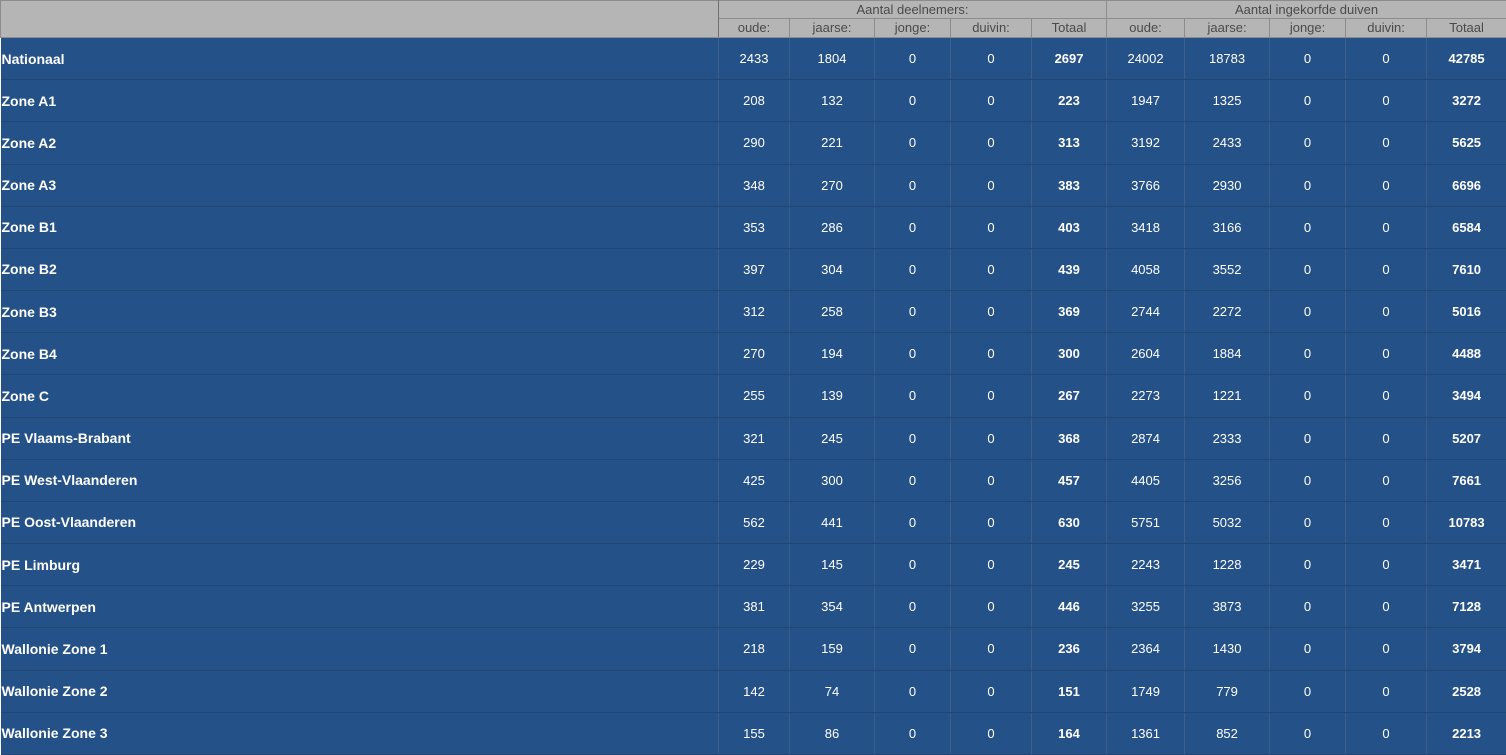 The image size is (1506, 755). Describe the element at coordinates (1146, 607) in the screenshot. I see `cell-duiven-oude: 3255` at that location.